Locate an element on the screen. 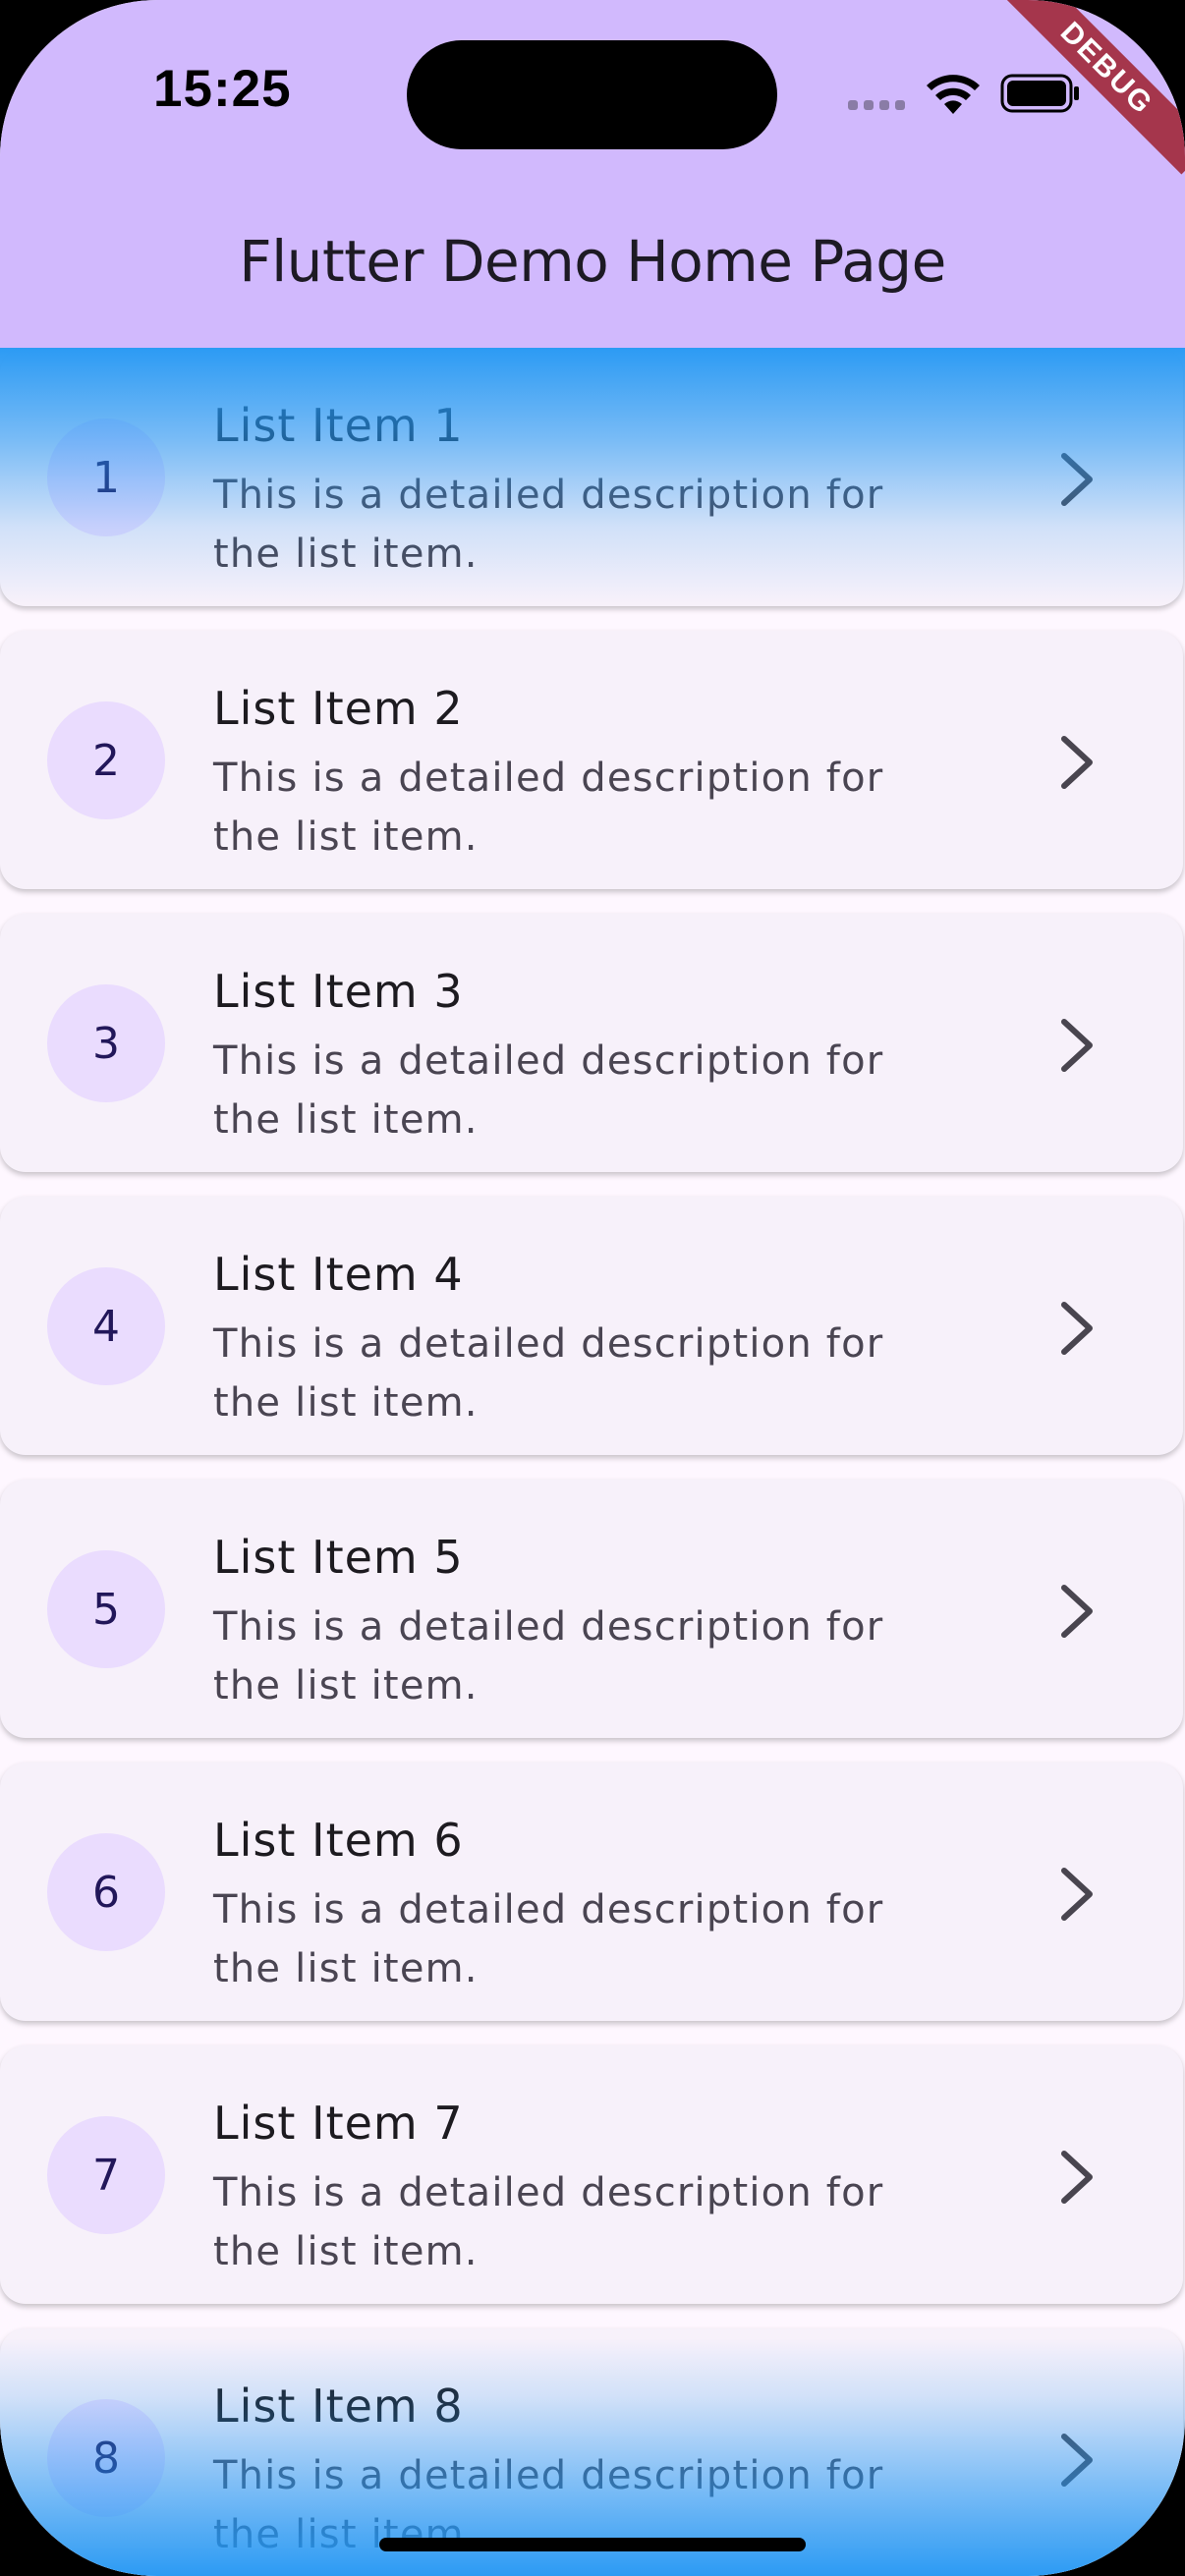  item-title: List Item 5 is located at coordinates (339, 1557).